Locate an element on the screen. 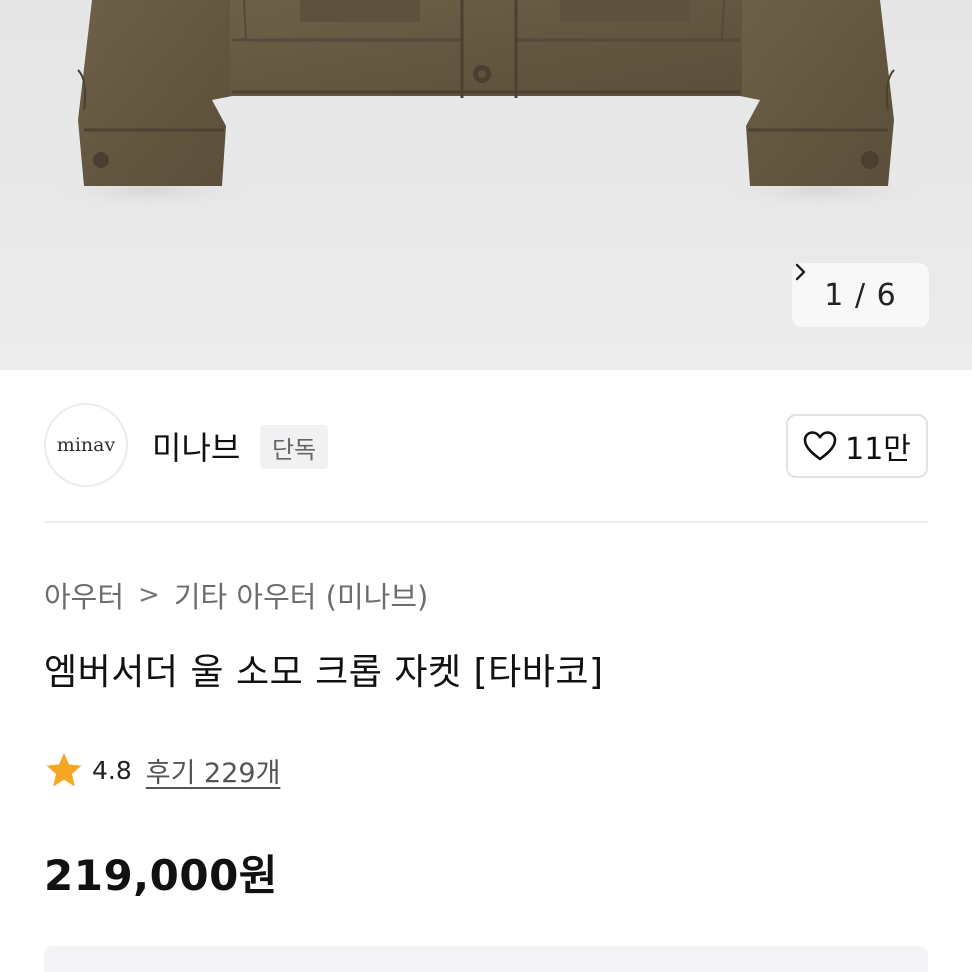 The height and width of the screenshot is (972, 972). pager-total: 6 is located at coordinates (886, 295).